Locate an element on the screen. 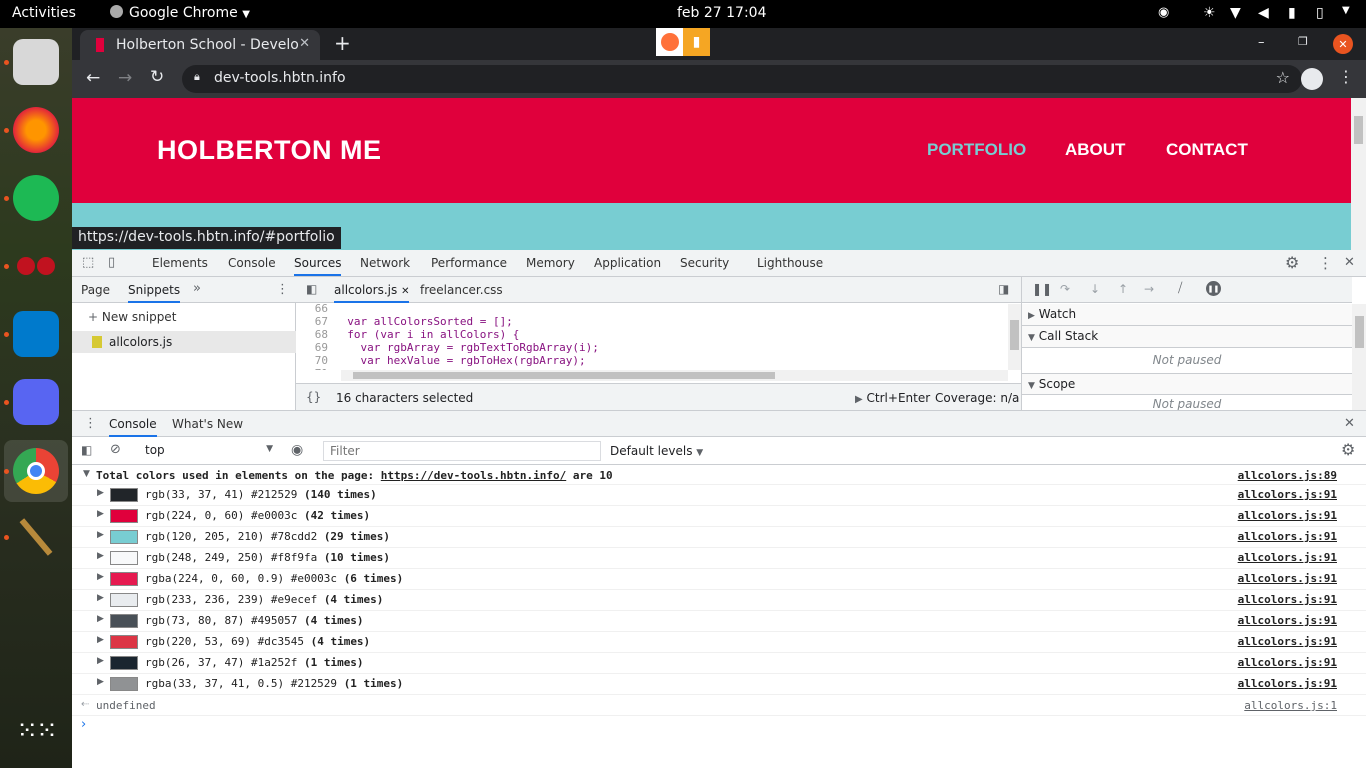  wifi-icon: ▼ is located at coordinates (1235, 13).